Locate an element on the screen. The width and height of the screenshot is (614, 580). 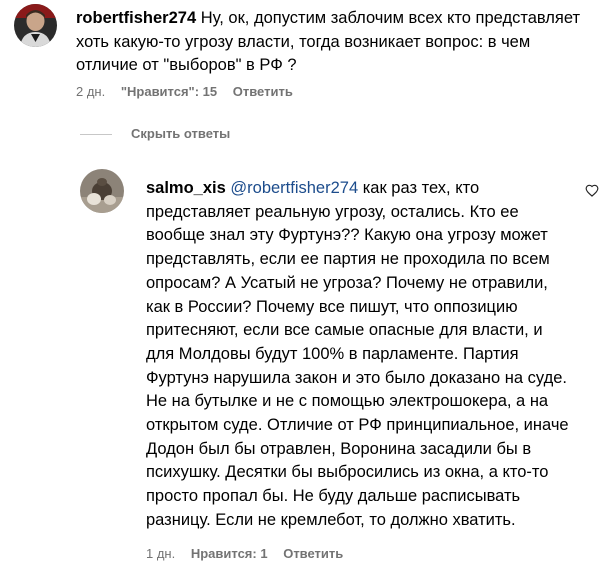
comment-time: 2 дн. is located at coordinates (90, 91).